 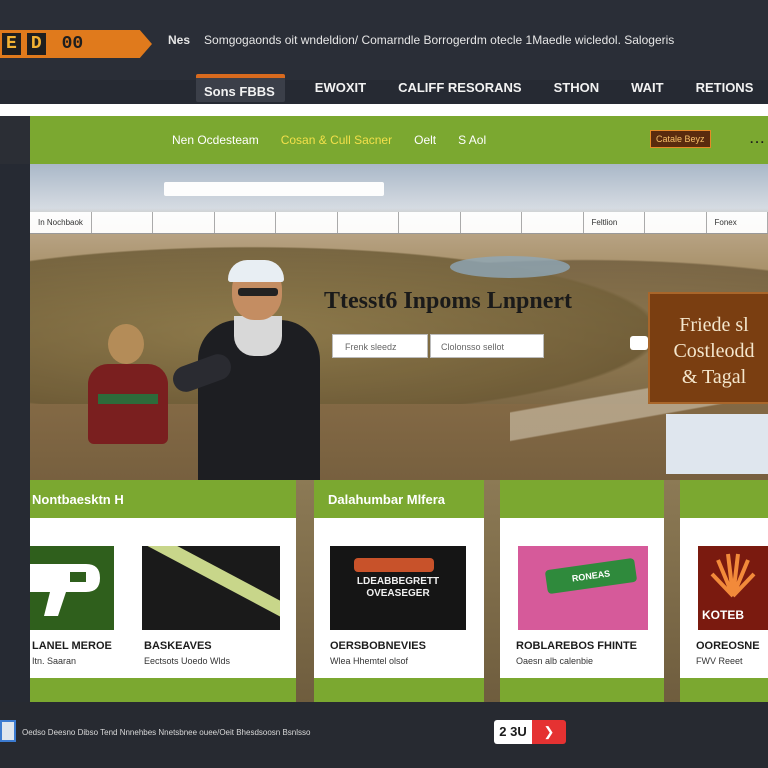 I want to click on thumbnail-band, so click(x=211, y=588).